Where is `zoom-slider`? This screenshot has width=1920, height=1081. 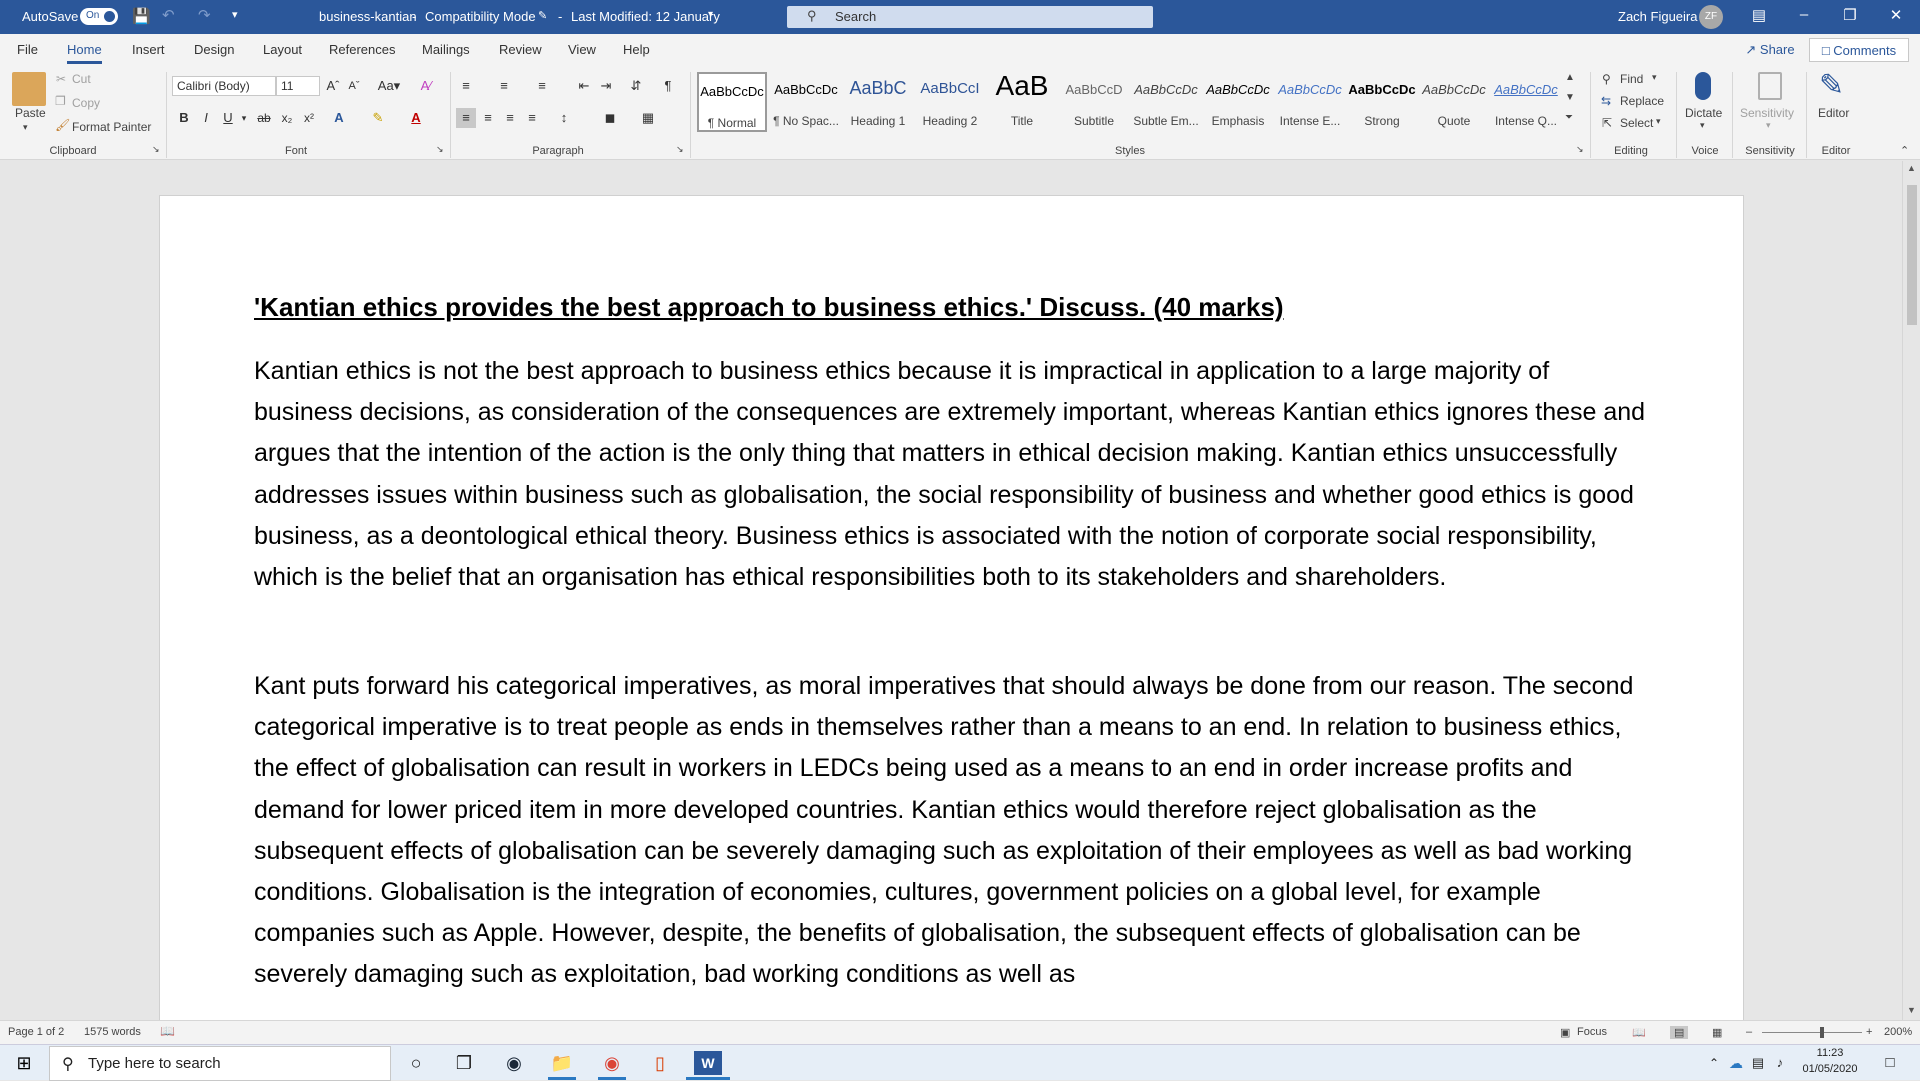 zoom-slider is located at coordinates (1812, 1032).